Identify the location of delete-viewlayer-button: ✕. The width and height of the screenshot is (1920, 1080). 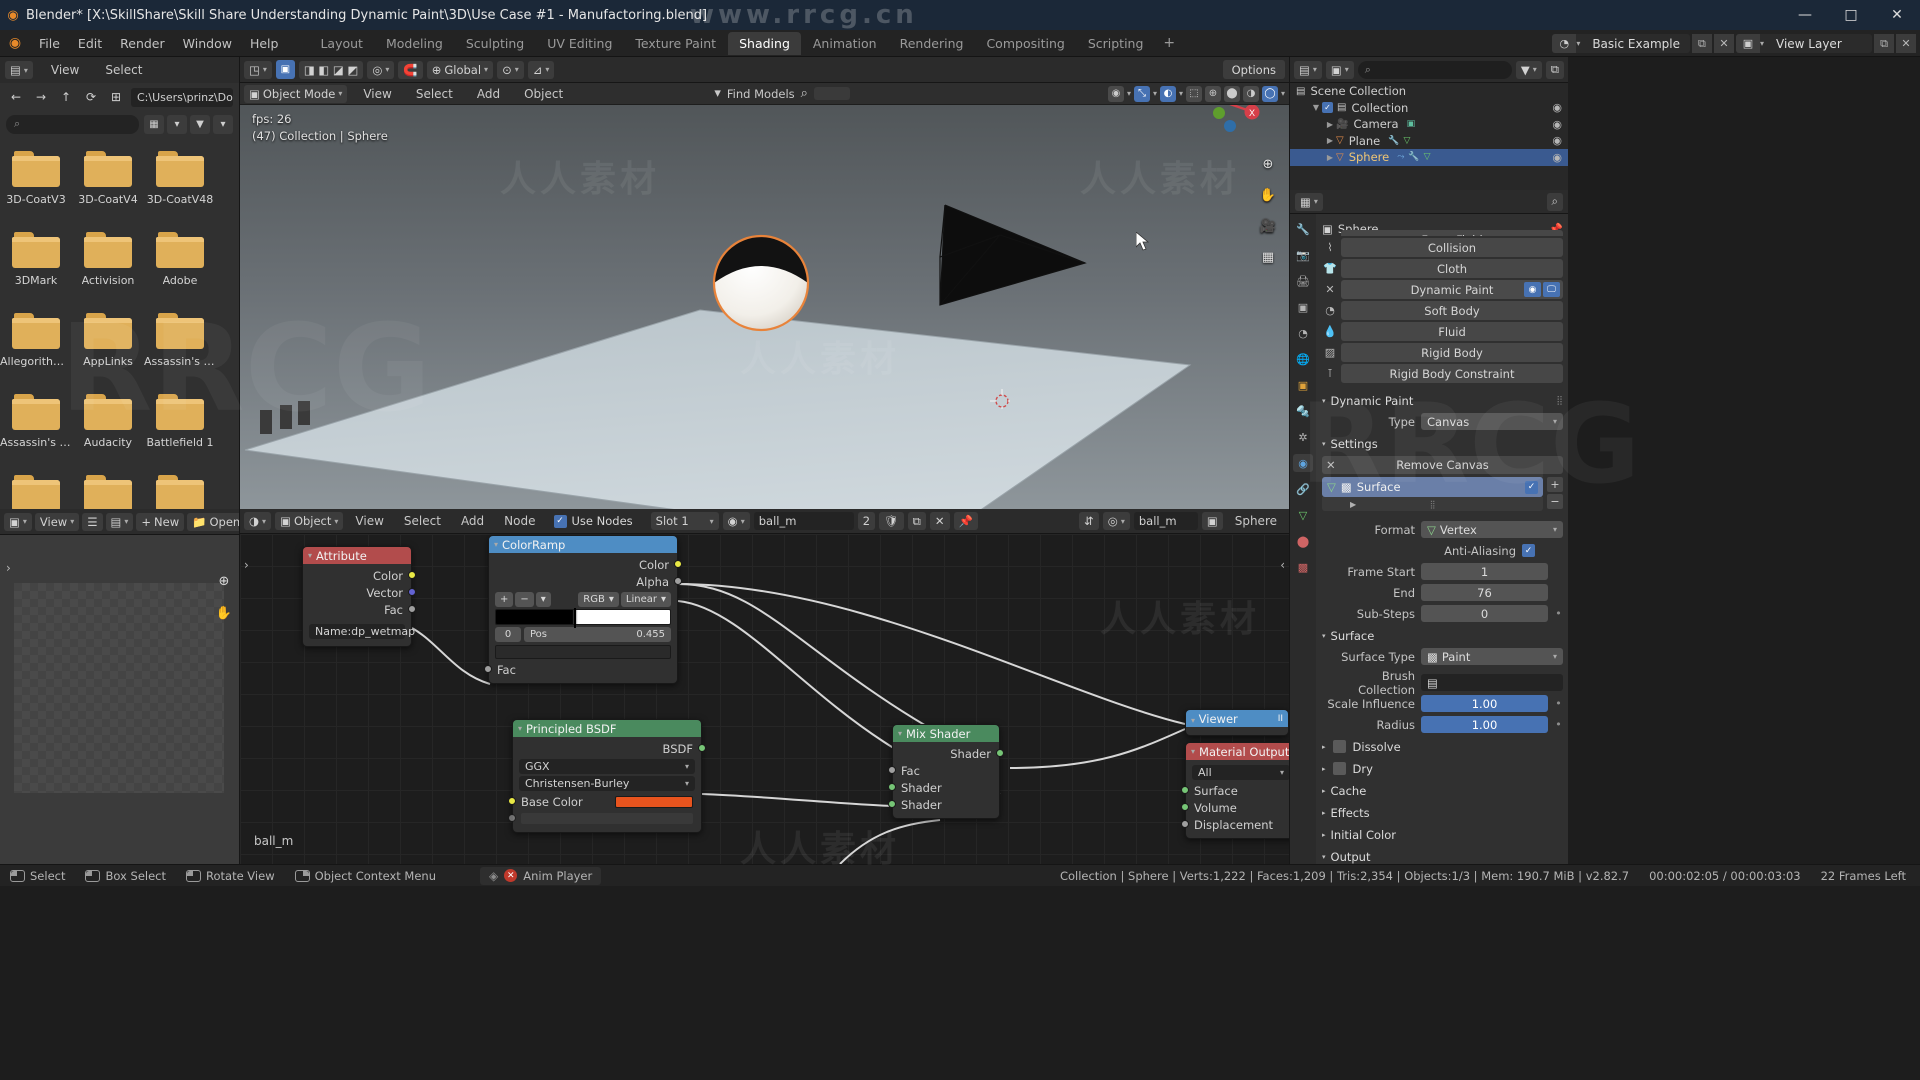
(1906, 43).